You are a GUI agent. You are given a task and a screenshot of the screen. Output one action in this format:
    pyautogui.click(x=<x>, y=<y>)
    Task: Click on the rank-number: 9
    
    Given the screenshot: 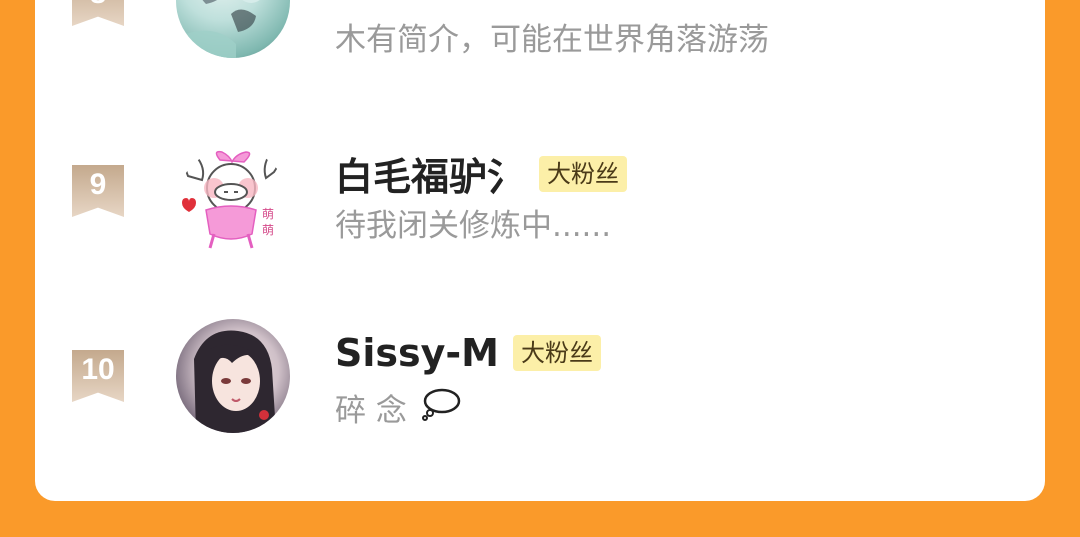 What is the action you would take?
    pyautogui.click(x=98, y=184)
    